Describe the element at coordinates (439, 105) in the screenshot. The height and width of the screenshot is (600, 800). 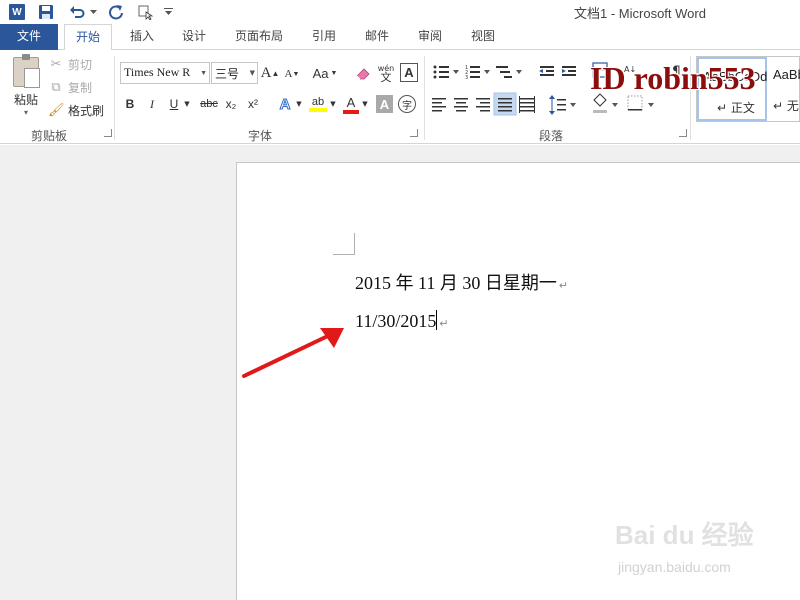
I see `align-left-icon` at that location.